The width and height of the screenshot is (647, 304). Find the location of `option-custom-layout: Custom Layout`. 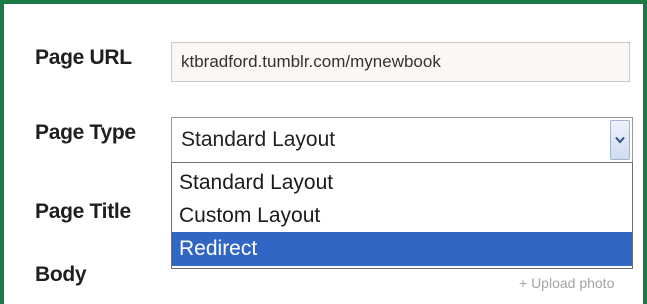

option-custom-layout: Custom Layout is located at coordinates (402, 215).